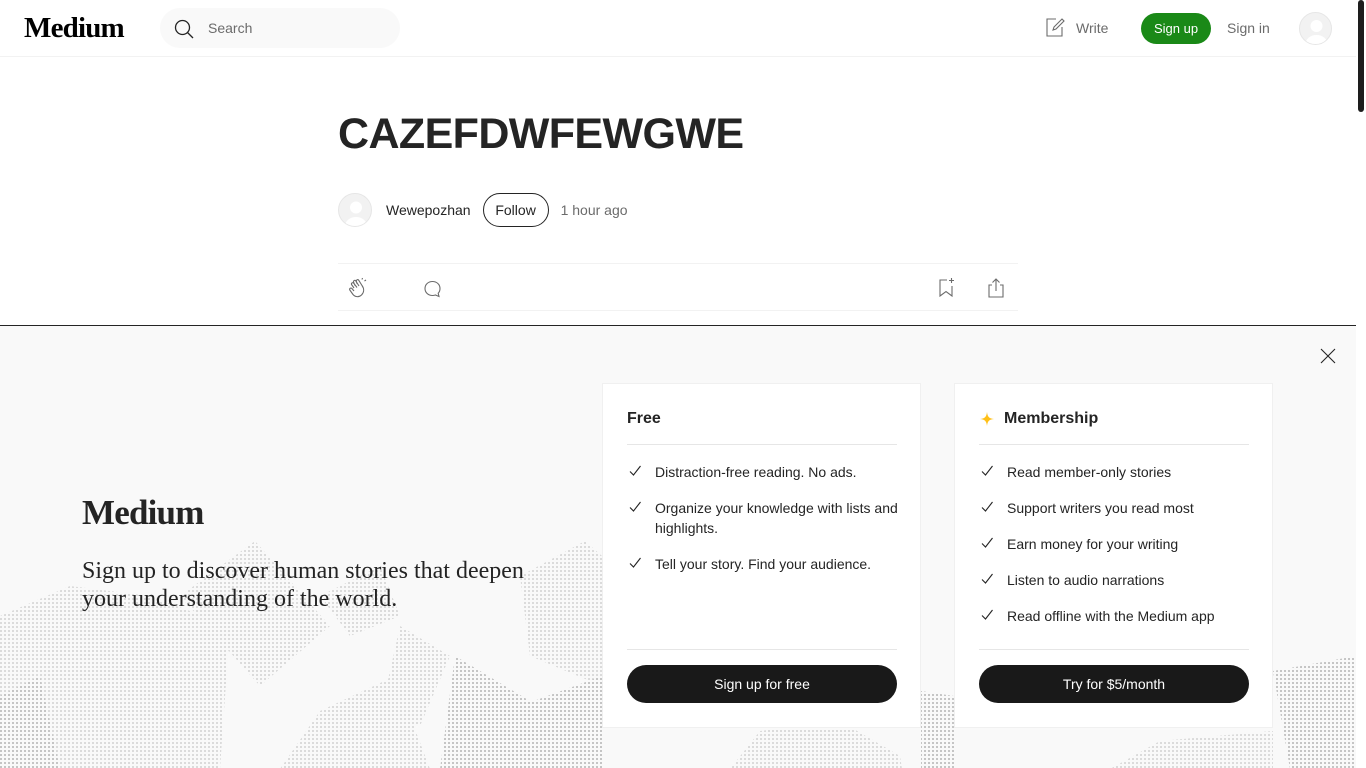 Image resolution: width=1366 pixels, height=768 pixels. I want to click on feature-text: Read offline with the Medium app, so click(1111, 616).